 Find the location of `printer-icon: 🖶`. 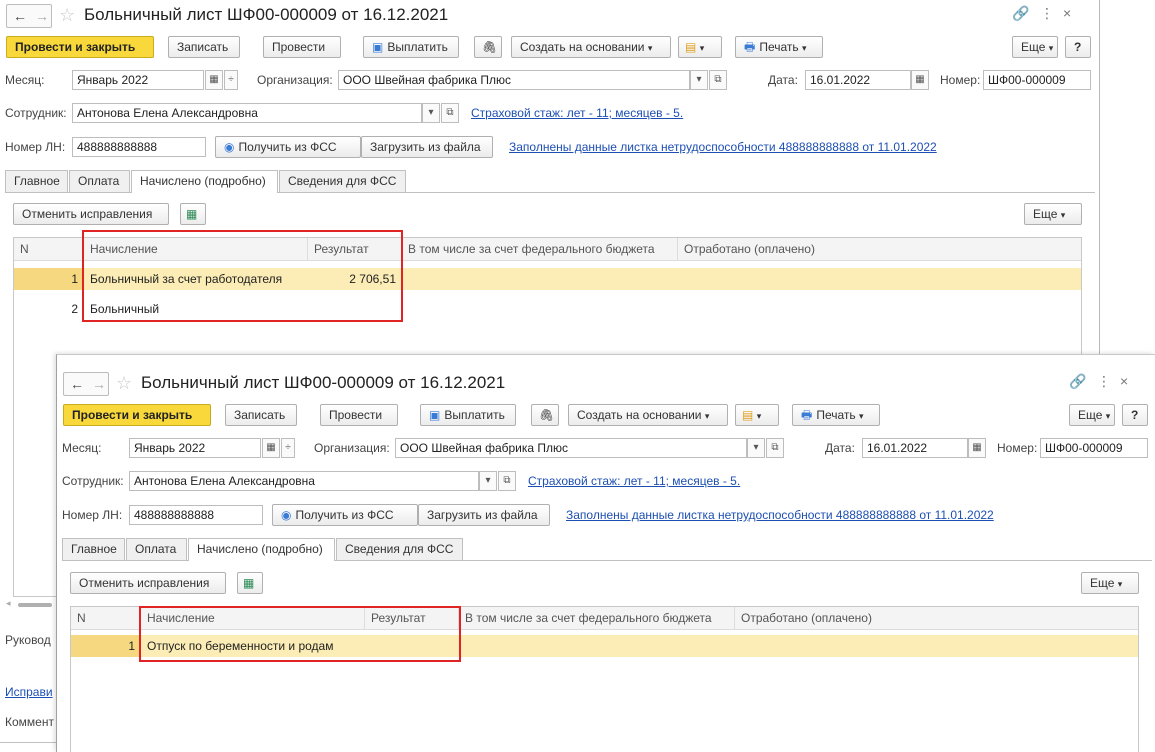

printer-icon: 🖶 is located at coordinates (750, 47).